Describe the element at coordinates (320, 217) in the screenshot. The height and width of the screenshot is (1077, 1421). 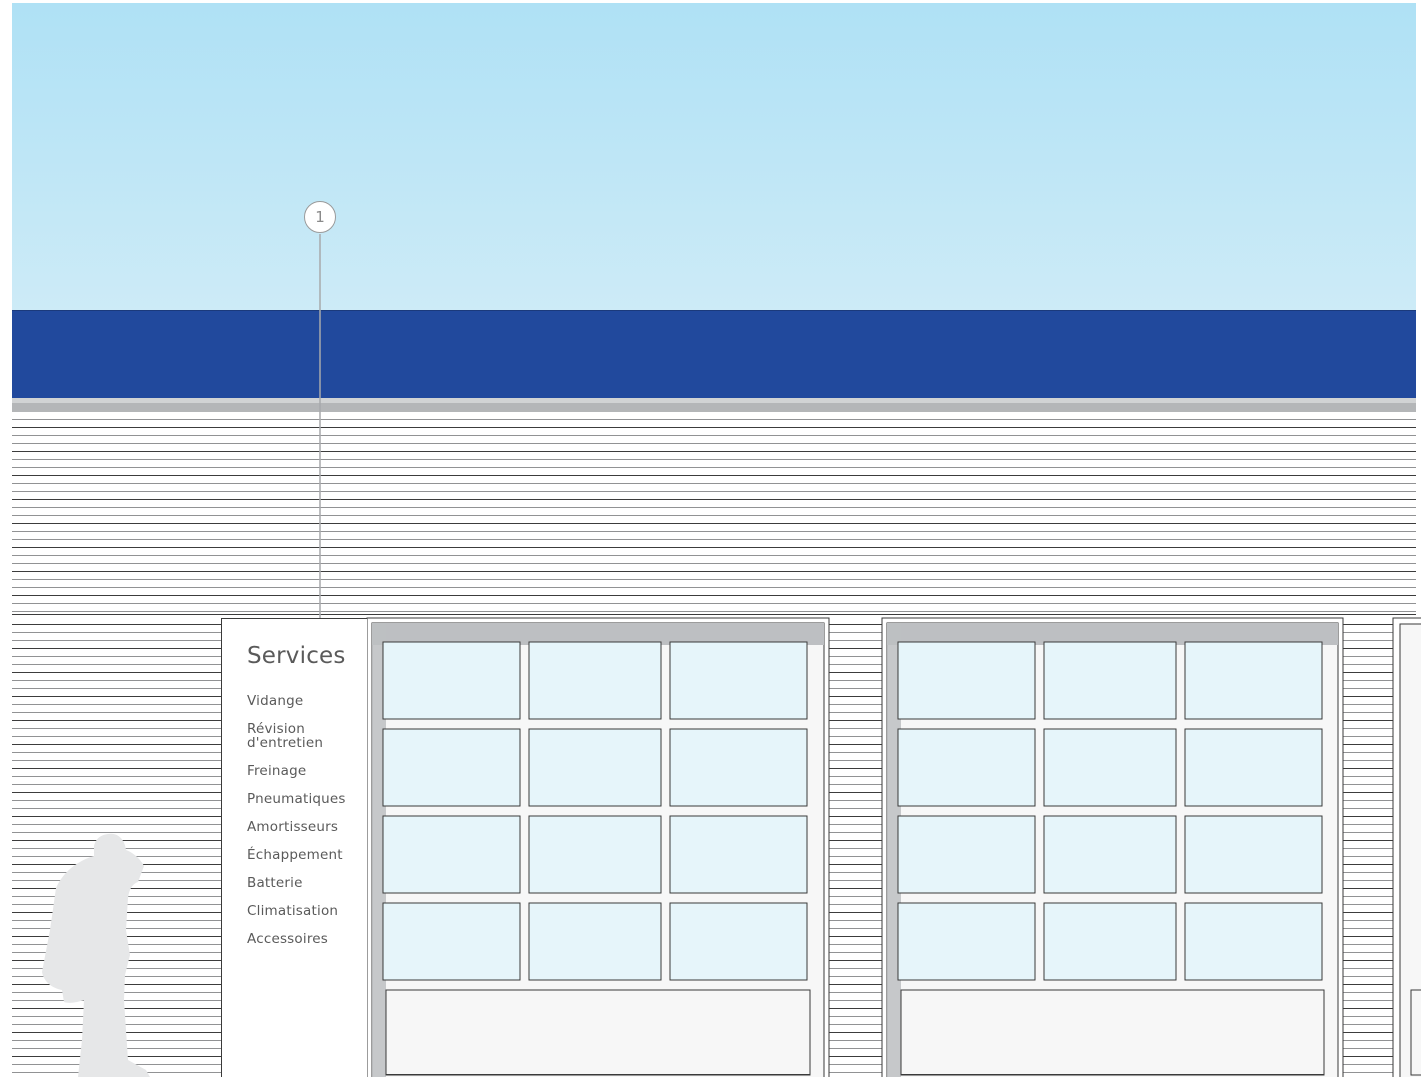
I see `callout-number-badge: 1` at that location.